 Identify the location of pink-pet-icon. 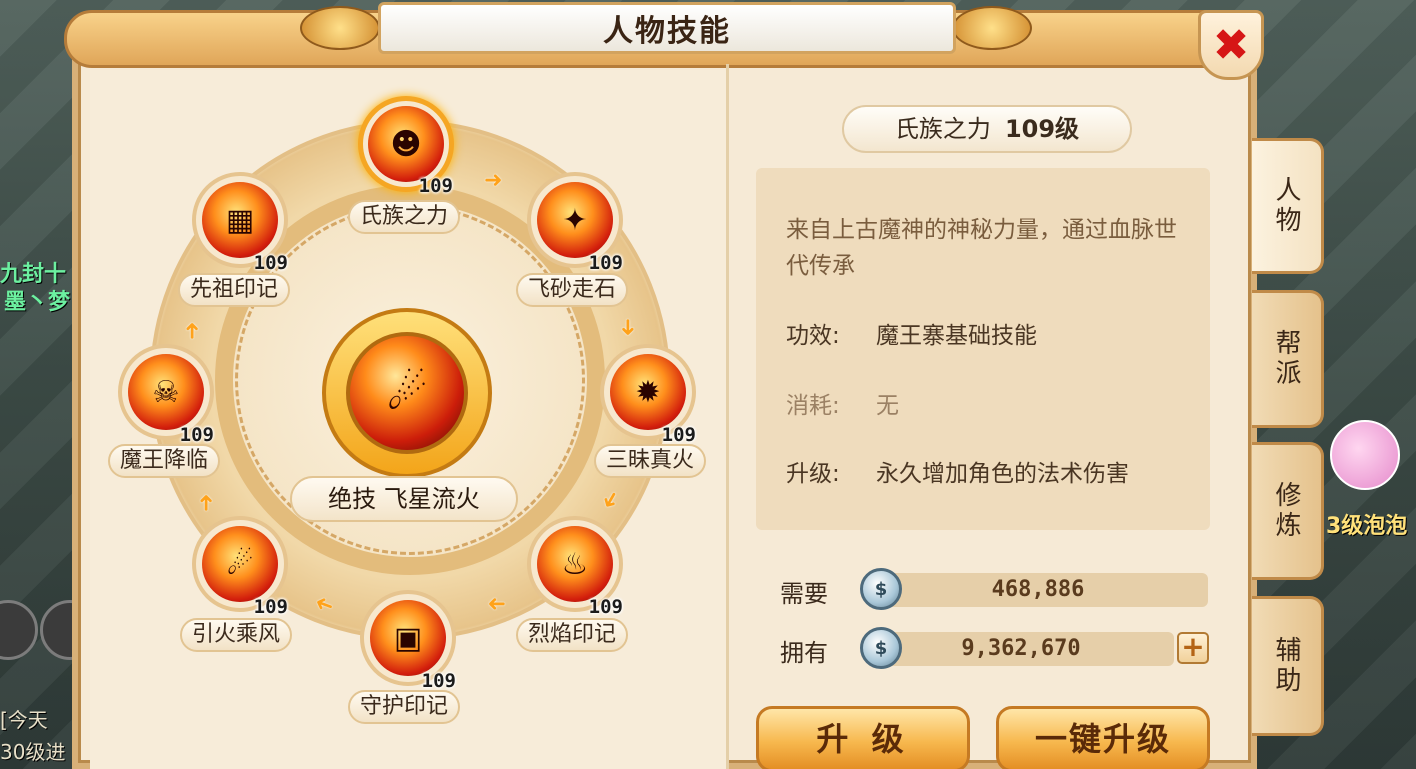
(1365, 455).